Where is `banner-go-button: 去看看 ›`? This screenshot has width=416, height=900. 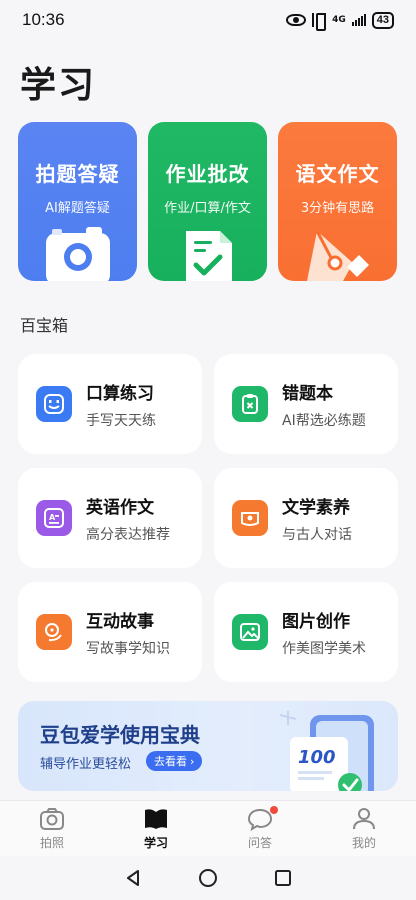
banner-go-button: 去看看 › is located at coordinates (174, 761).